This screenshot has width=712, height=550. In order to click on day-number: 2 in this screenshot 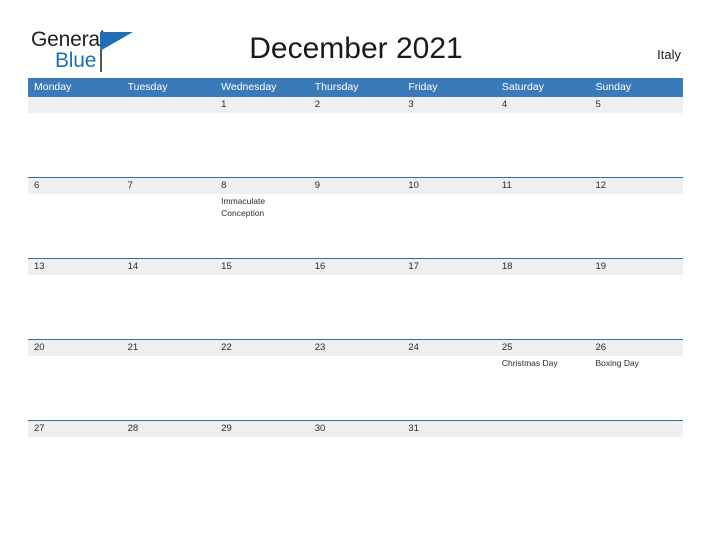, I will do `click(356, 105)`.